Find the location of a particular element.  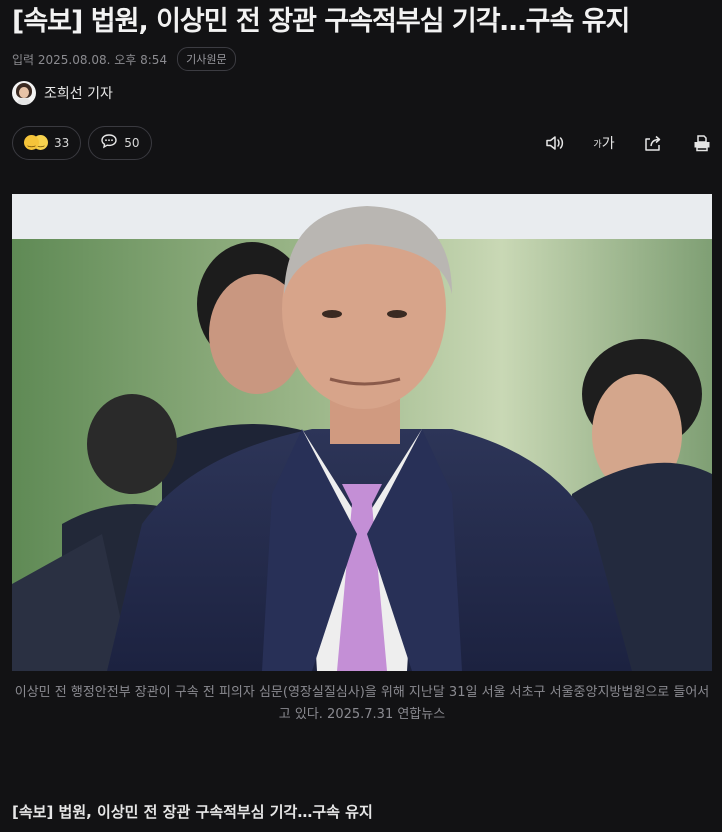

publish-date: 입력 2025.08.08. 오후 8:54 is located at coordinates (90, 59).